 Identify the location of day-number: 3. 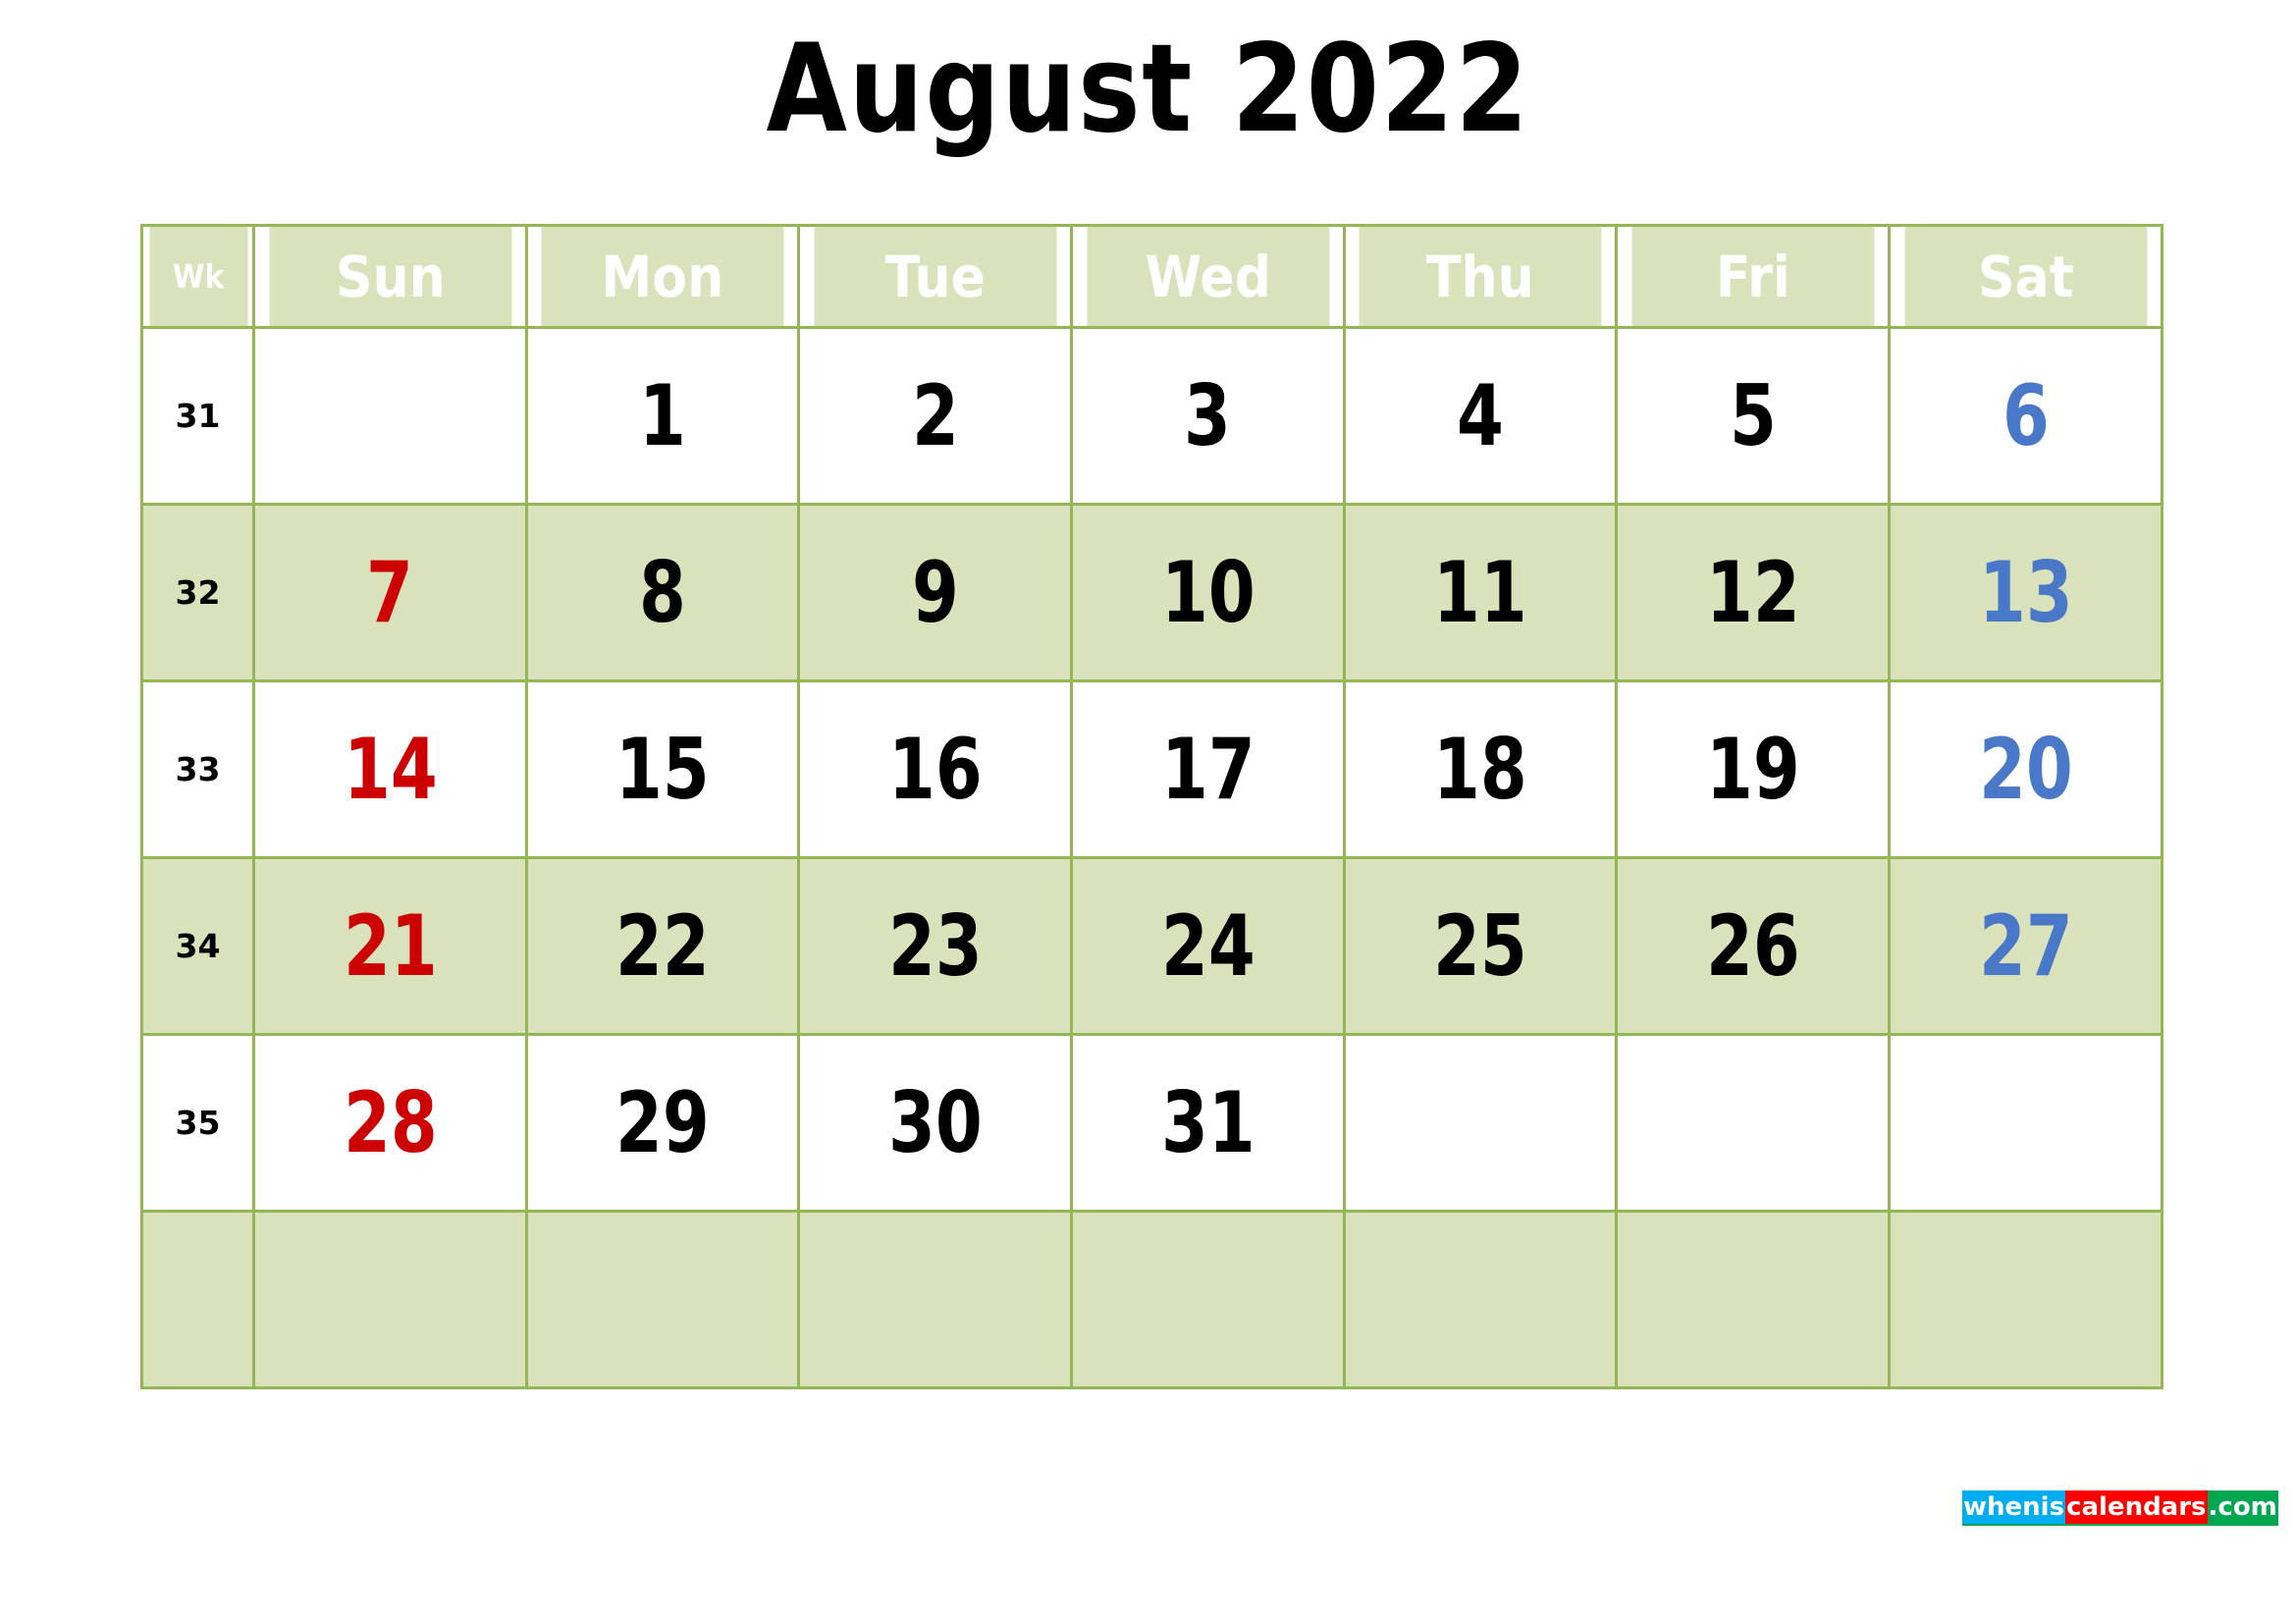
(1208, 415).